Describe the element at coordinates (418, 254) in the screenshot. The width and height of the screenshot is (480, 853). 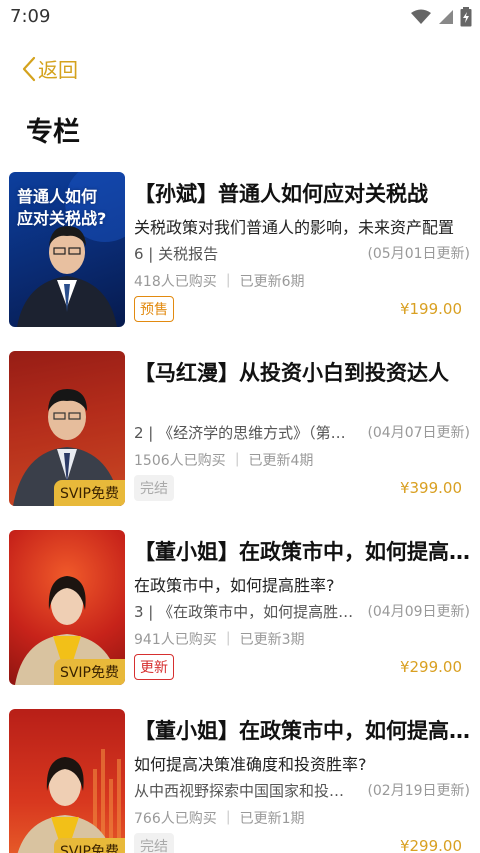
I see `course-update-date: (05月01日更新)` at that location.